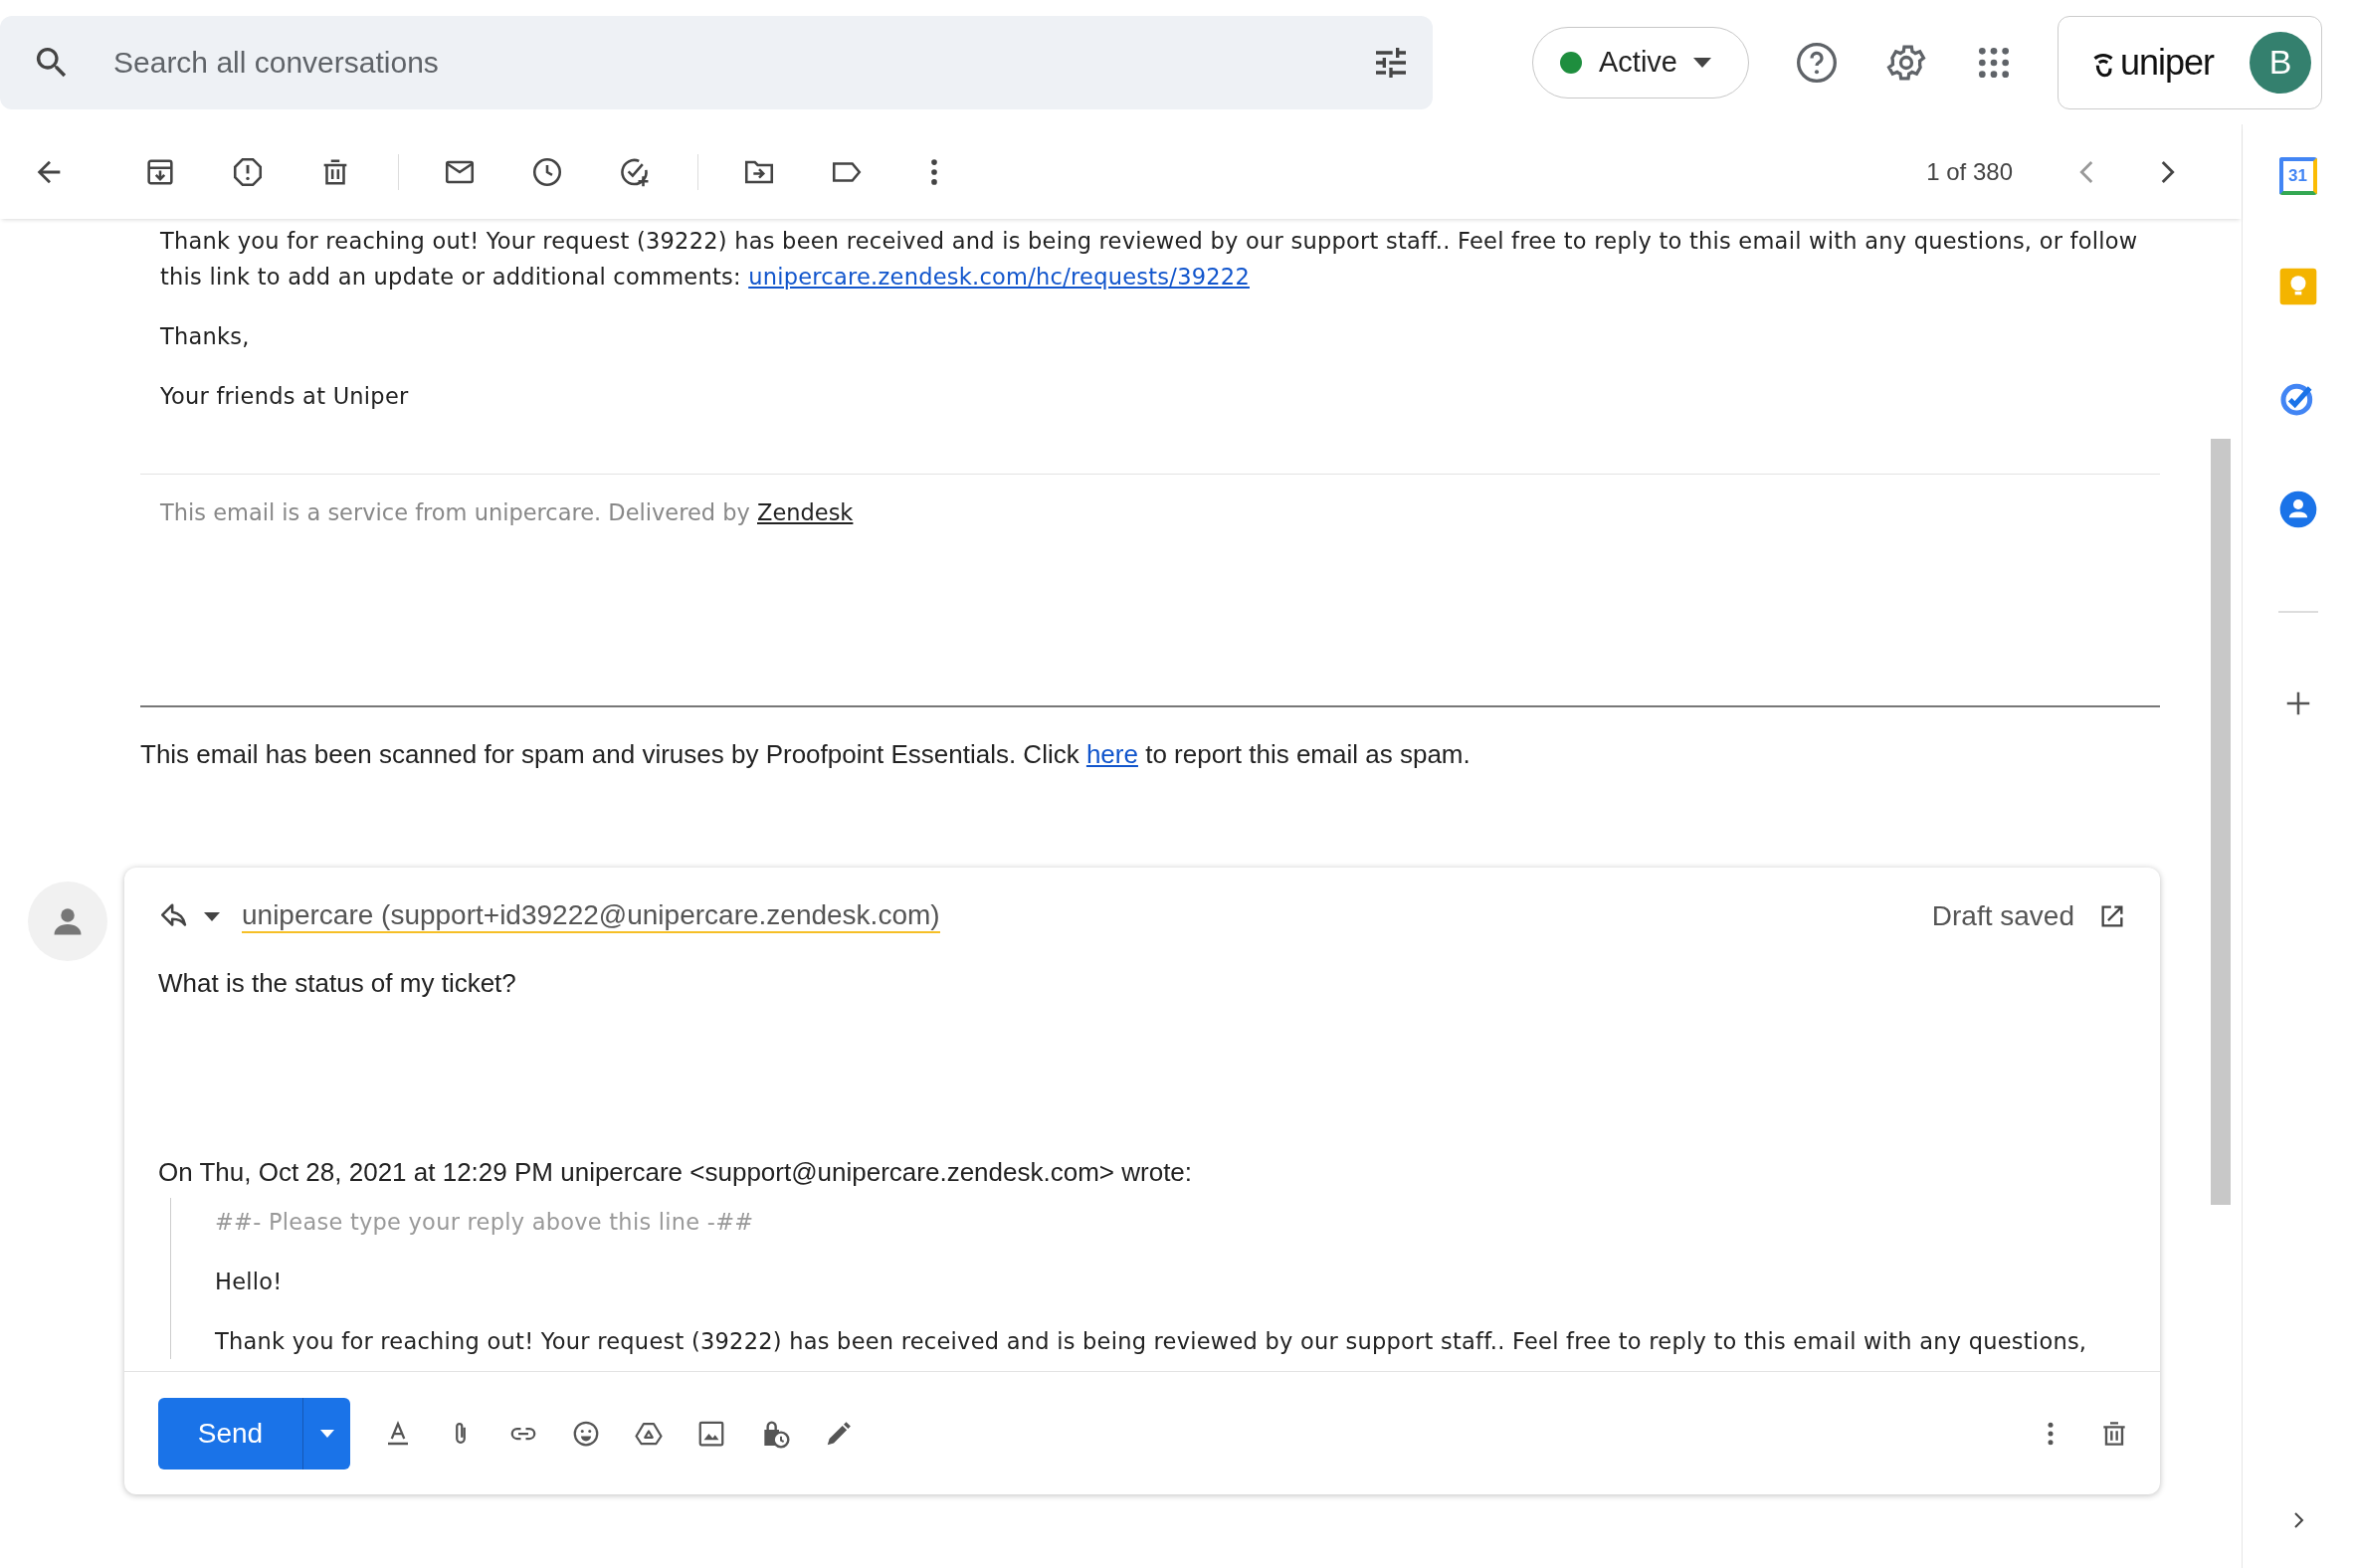 Image resolution: width=2353 pixels, height=1568 pixels. Describe the element at coordinates (337, 983) in the screenshot. I see `reply-text: What is the status of my ticket?` at that location.